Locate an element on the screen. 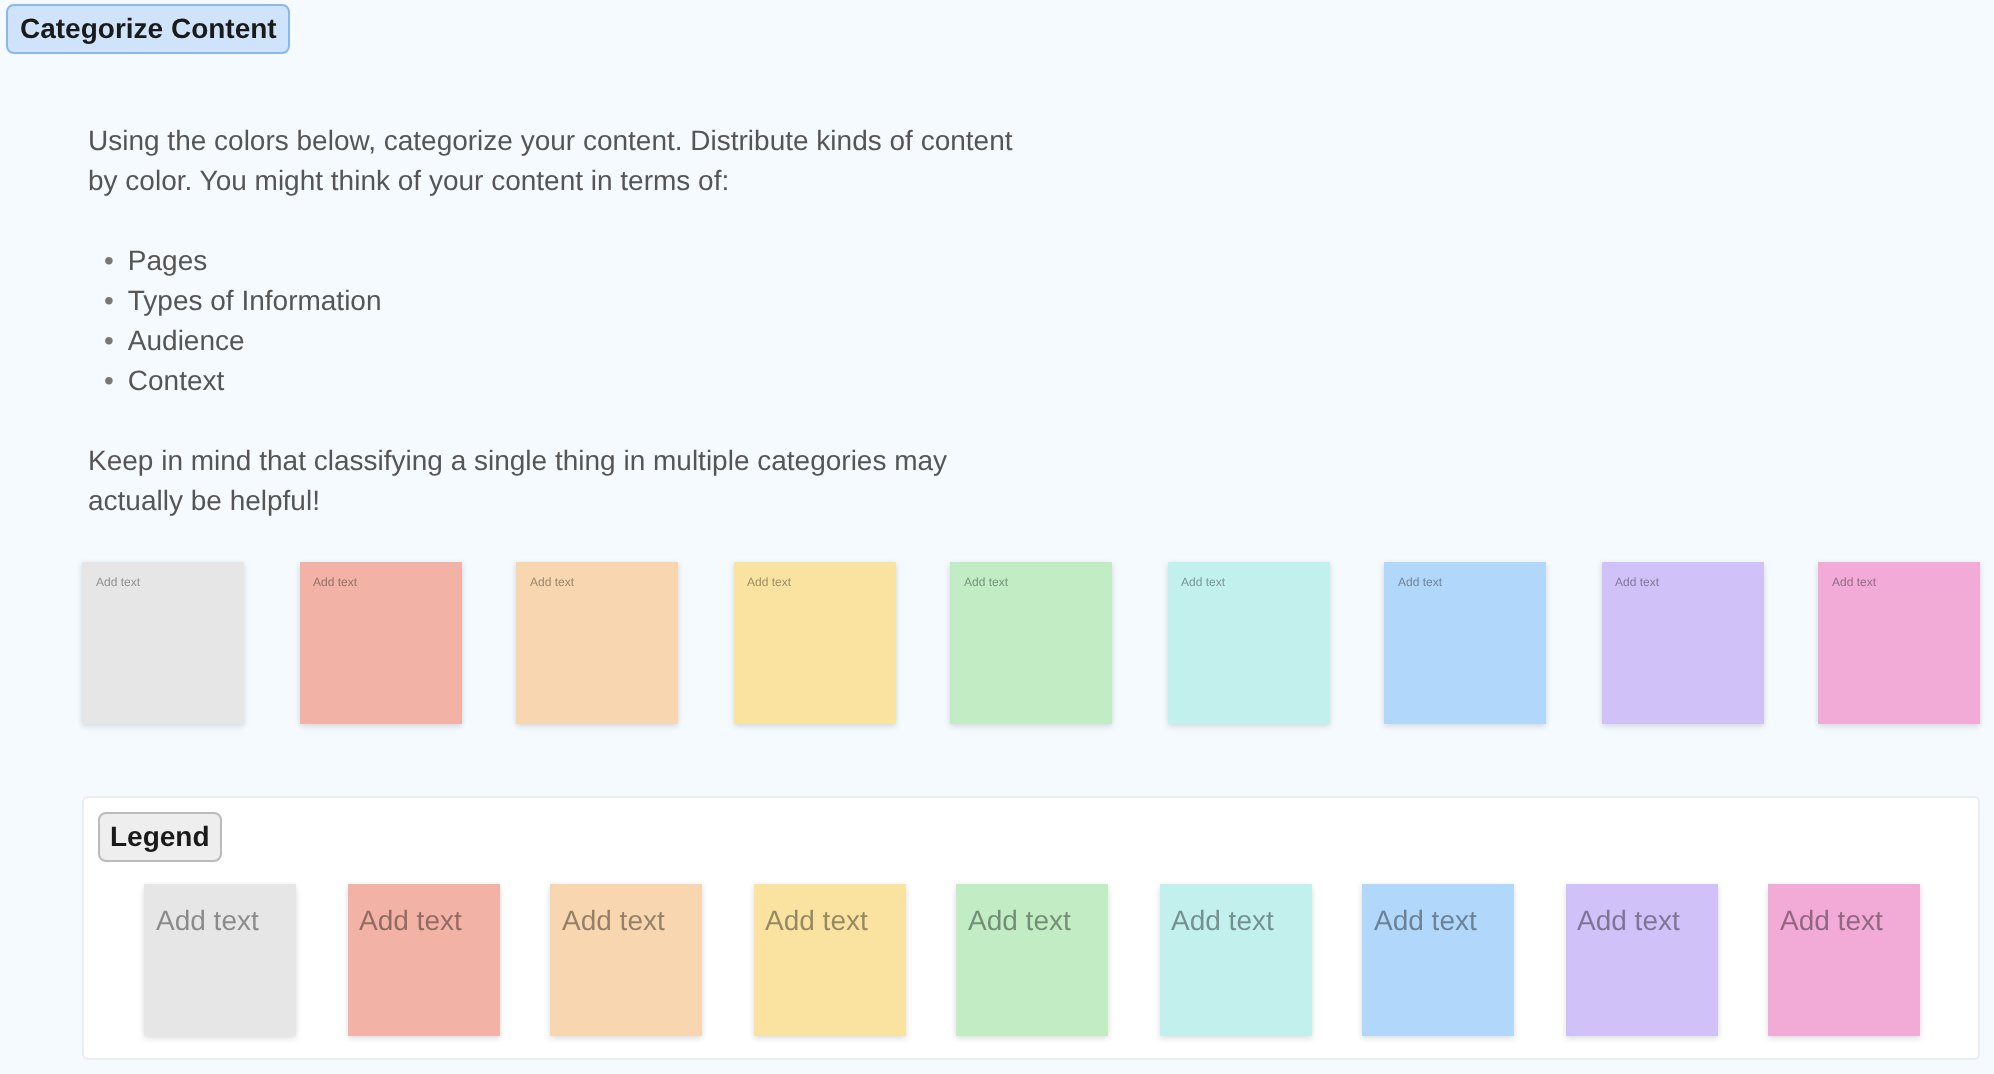  list-item: Audience is located at coordinates (186, 341).